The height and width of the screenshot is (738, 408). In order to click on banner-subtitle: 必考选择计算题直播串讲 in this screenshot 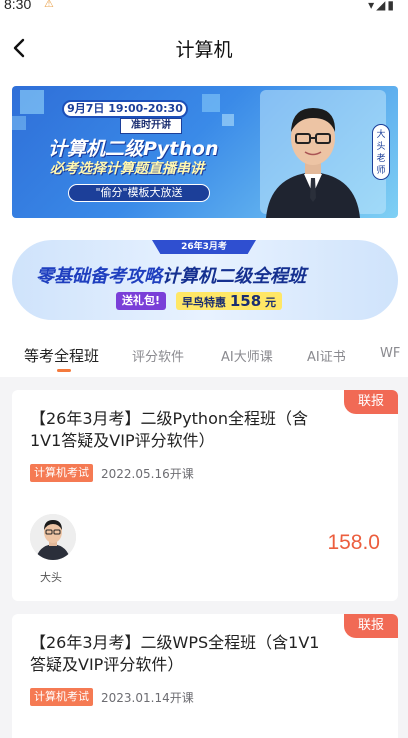, I will do `click(127, 169)`.